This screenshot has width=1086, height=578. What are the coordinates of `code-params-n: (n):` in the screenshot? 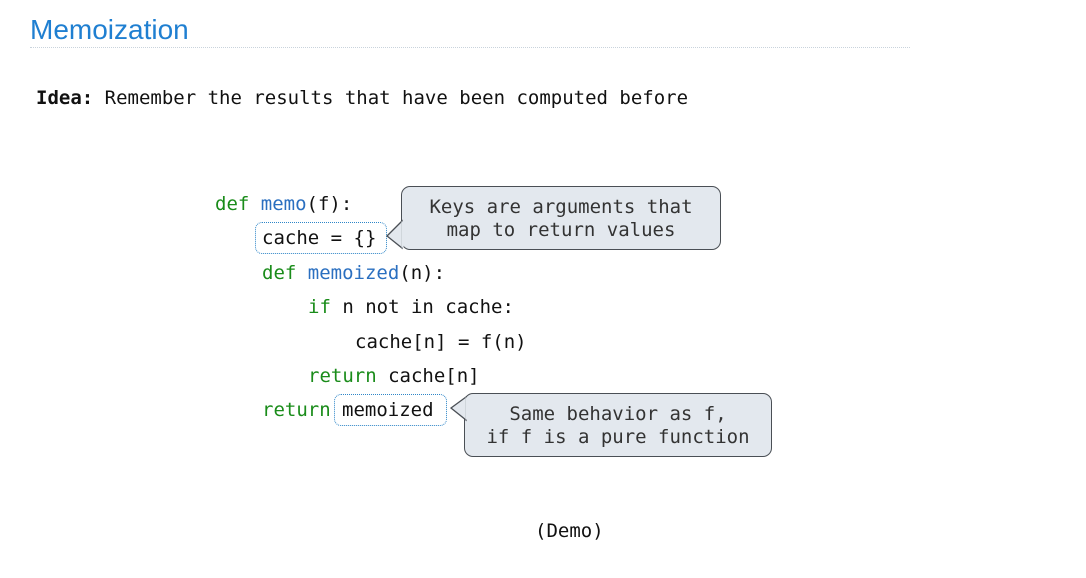 It's located at (422, 273).